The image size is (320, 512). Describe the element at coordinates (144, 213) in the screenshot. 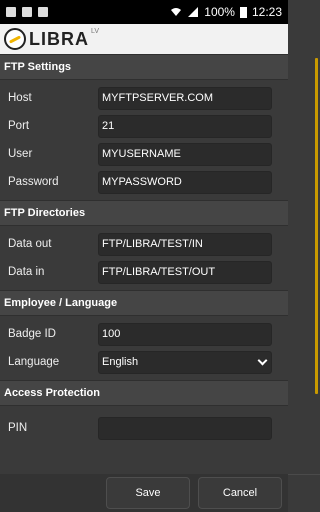

I see `section-ftp-directories: FTP Directories` at that location.